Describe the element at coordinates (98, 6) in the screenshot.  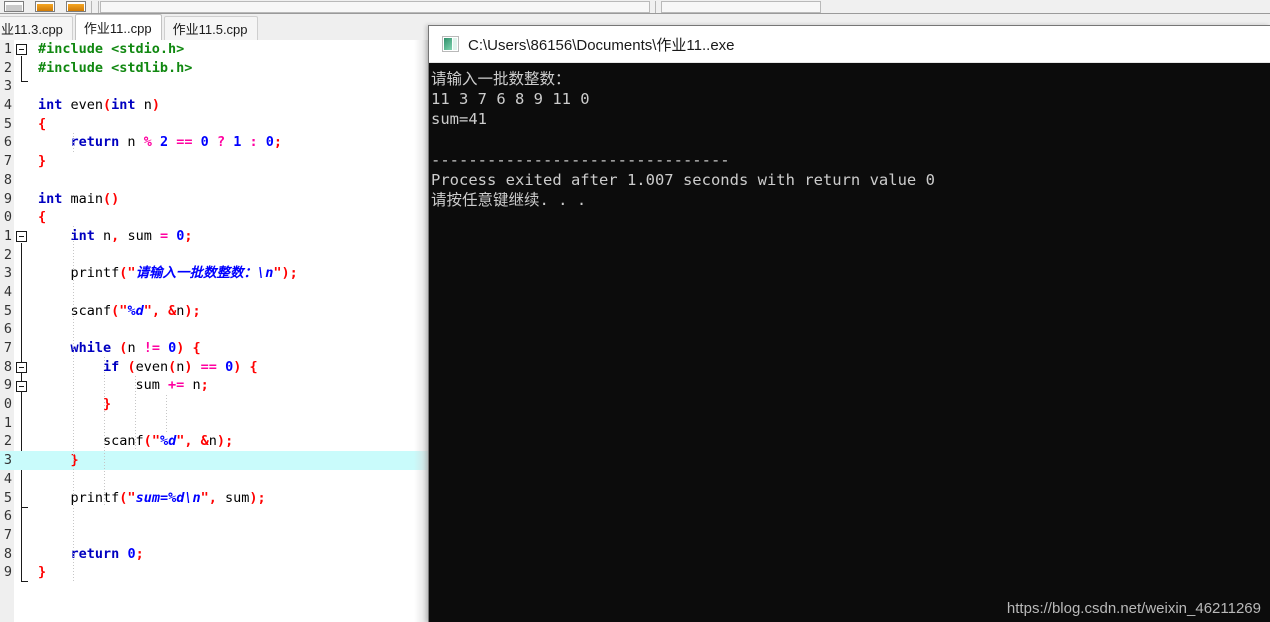
I see `toolbar-grip` at that location.